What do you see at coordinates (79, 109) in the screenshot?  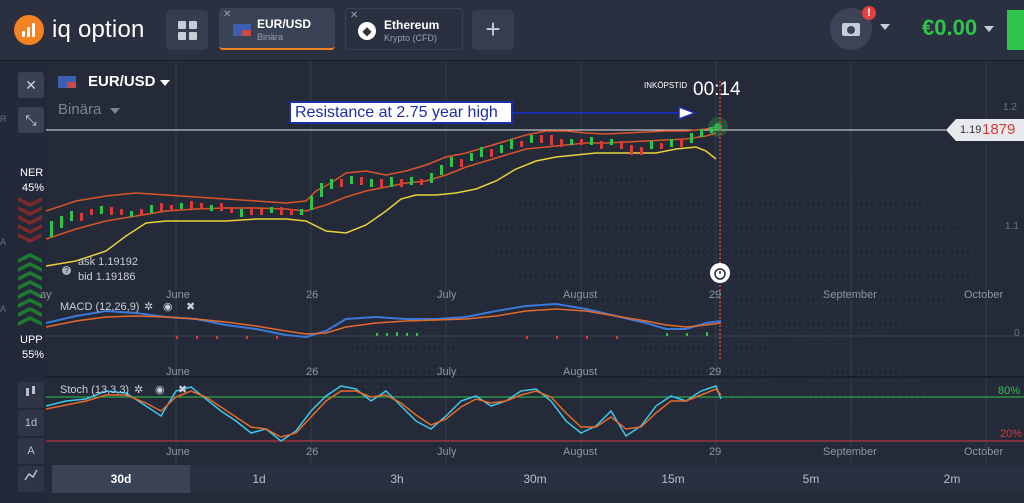 I see `instrument-type: Binära` at bounding box center [79, 109].